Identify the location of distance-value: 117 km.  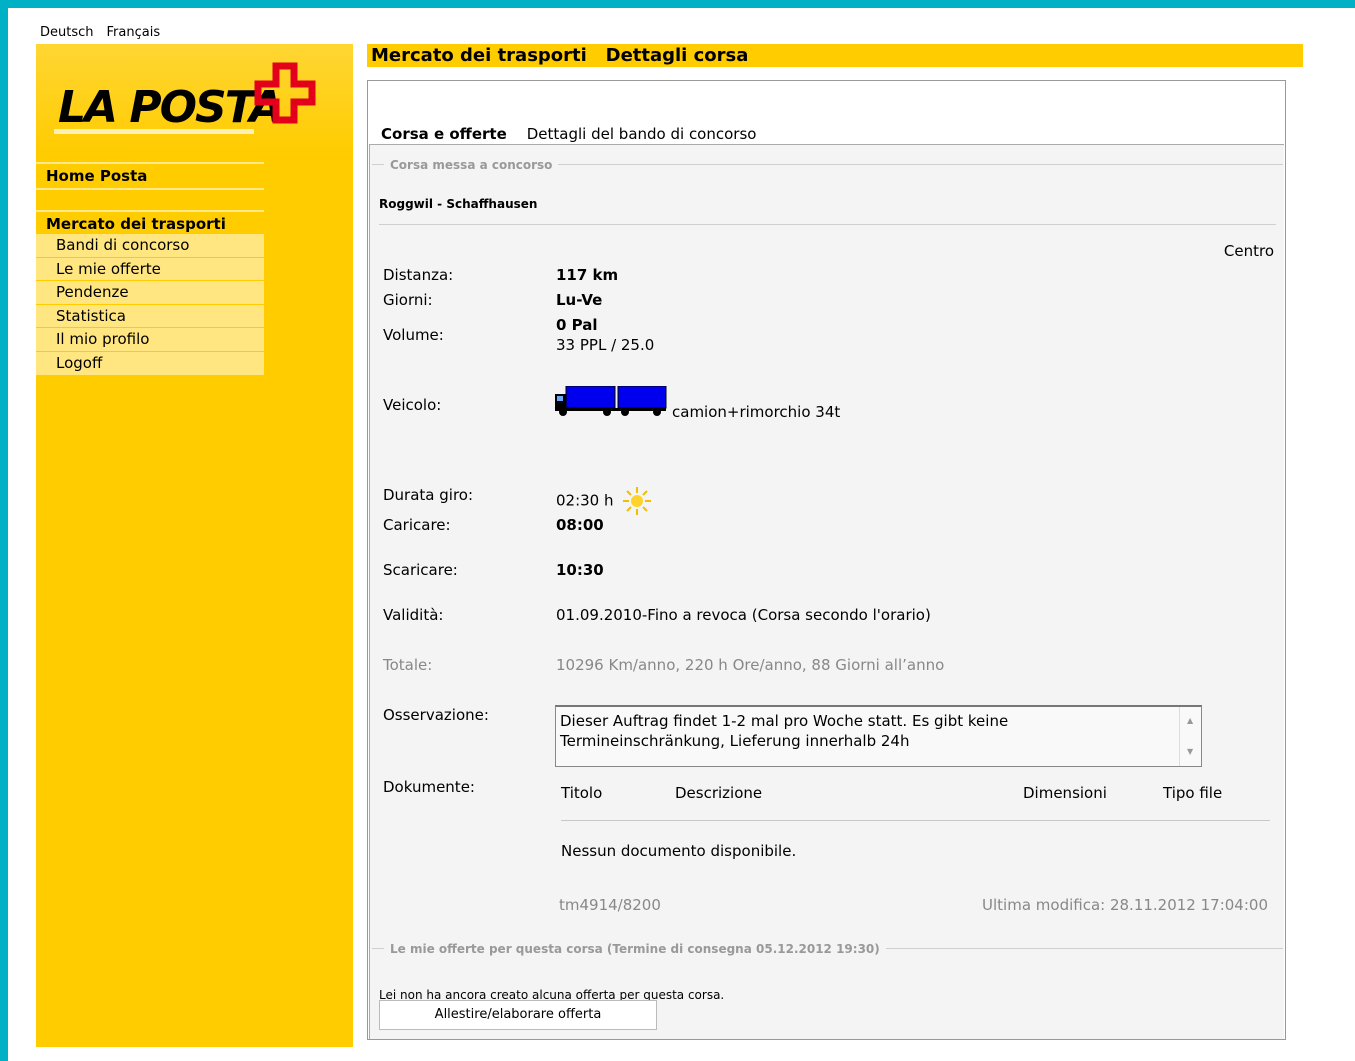
(587, 275).